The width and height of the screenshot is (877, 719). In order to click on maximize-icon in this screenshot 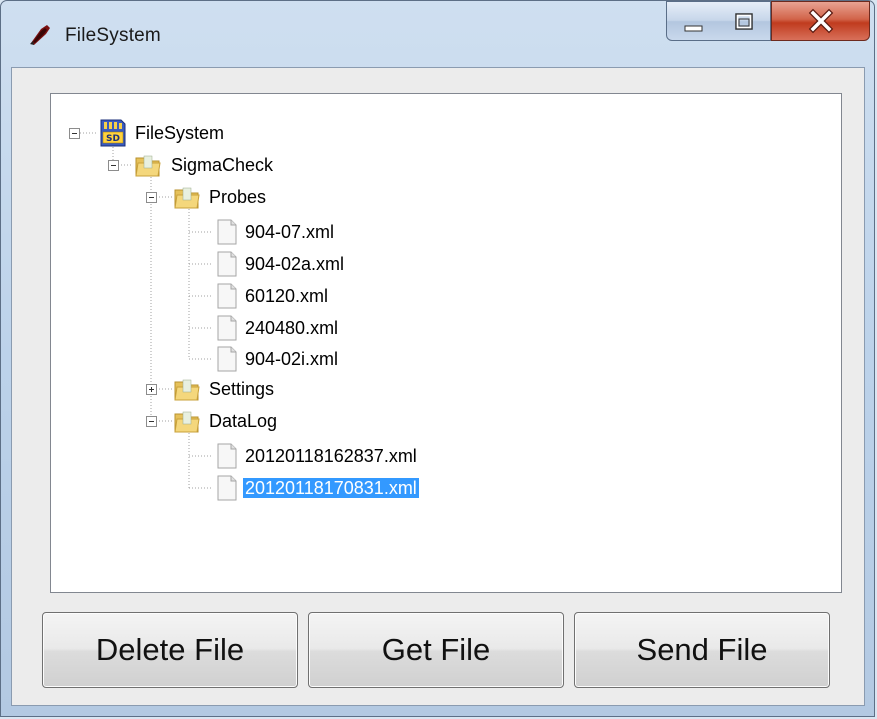, I will do `click(744, 21)`.